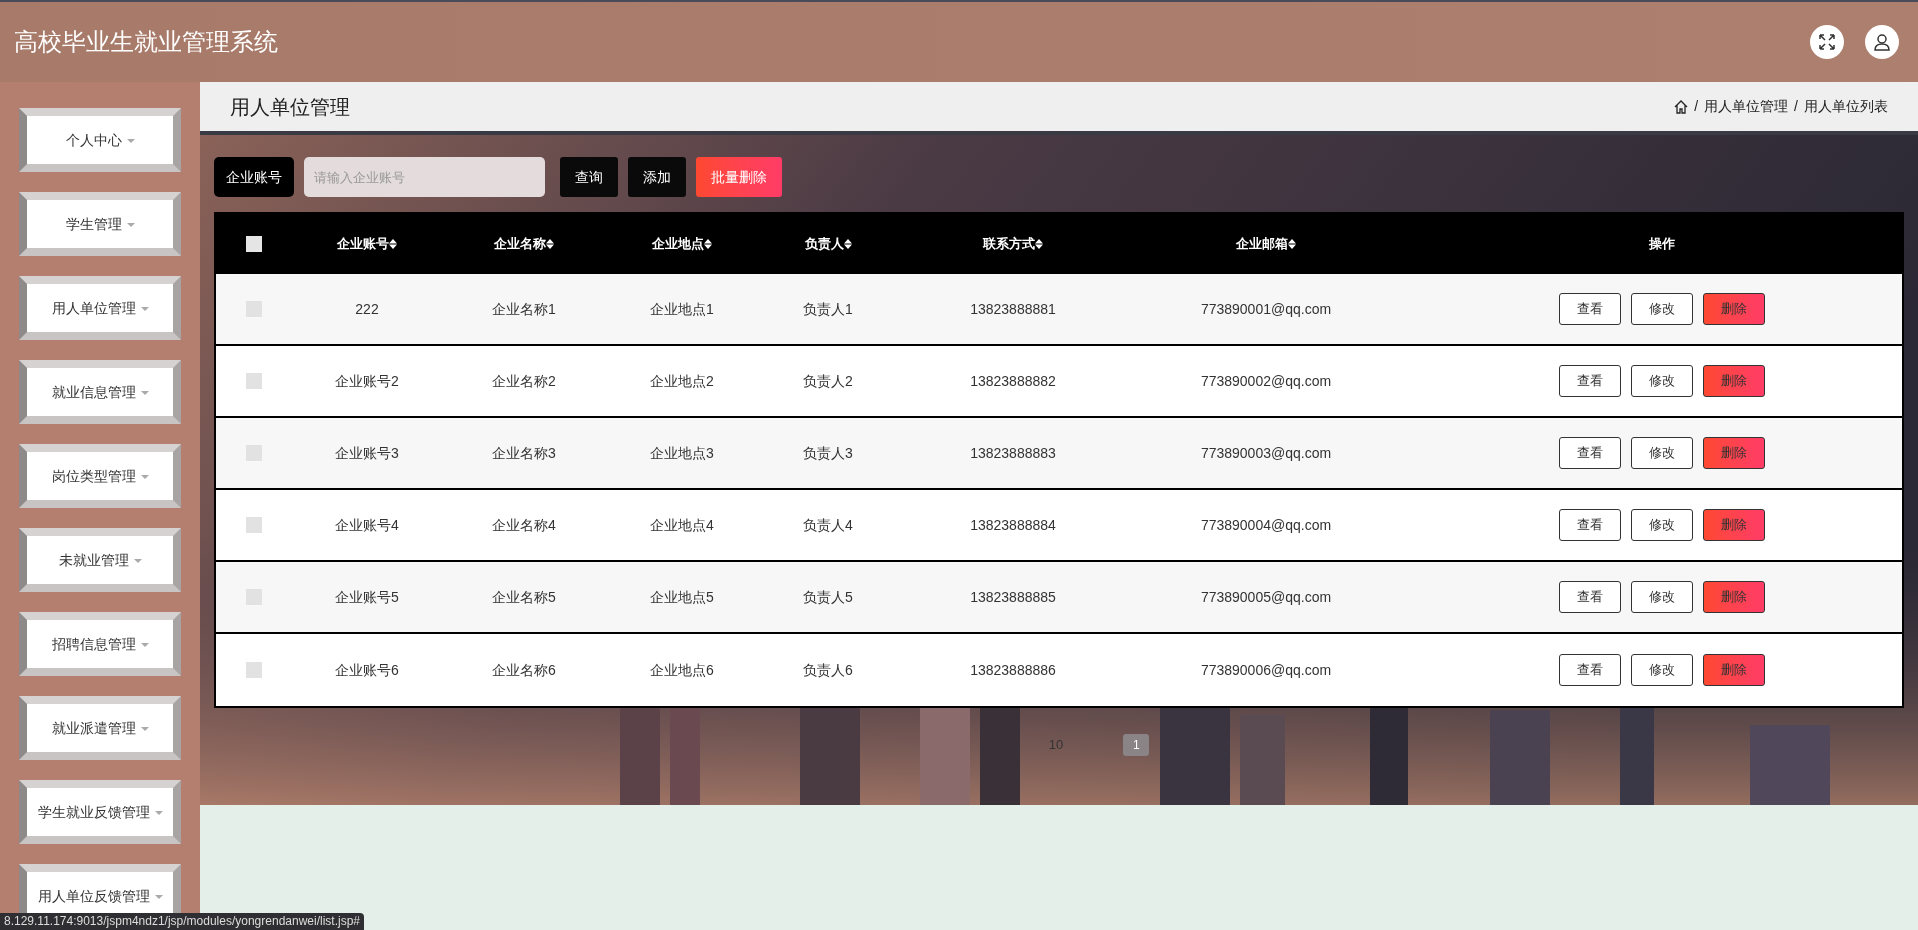 This screenshot has width=1918, height=930. Describe the element at coordinates (182, 921) in the screenshot. I see `url-tooltip: 8.129.11.174:9013/jspm4ndz1/jsp/modules/yongrendanwei/list.jsp#` at that location.